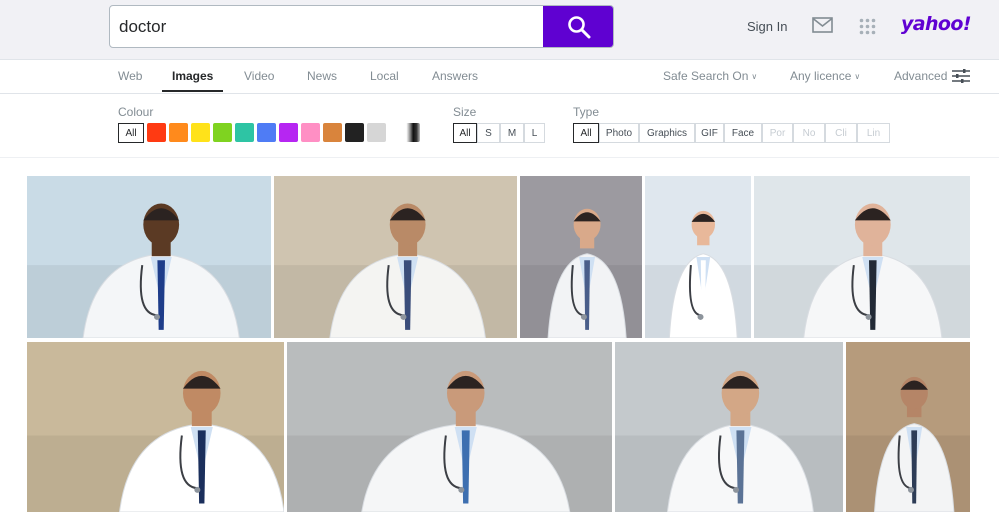 The height and width of the screenshot is (515, 999). Describe the element at coordinates (709, 133) in the screenshot. I see `type-gif-chip: GIF` at that location.